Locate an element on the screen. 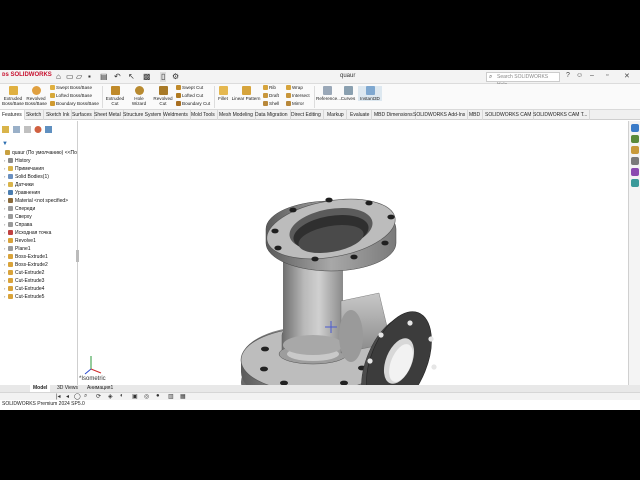 Image resolution: width=640 pixels, height=480 pixels. tree-item: › History is located at coordinates (39, 161).